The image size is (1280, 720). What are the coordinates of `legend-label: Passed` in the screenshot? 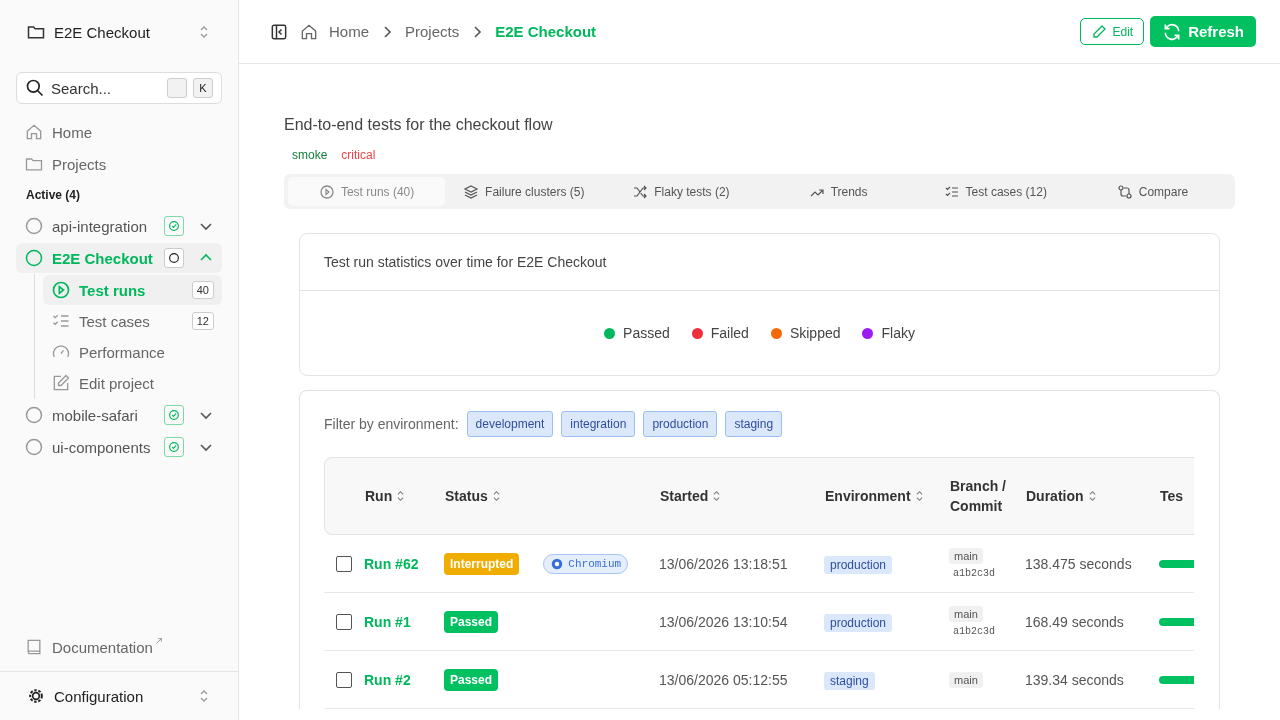 It's located at (646, 333).